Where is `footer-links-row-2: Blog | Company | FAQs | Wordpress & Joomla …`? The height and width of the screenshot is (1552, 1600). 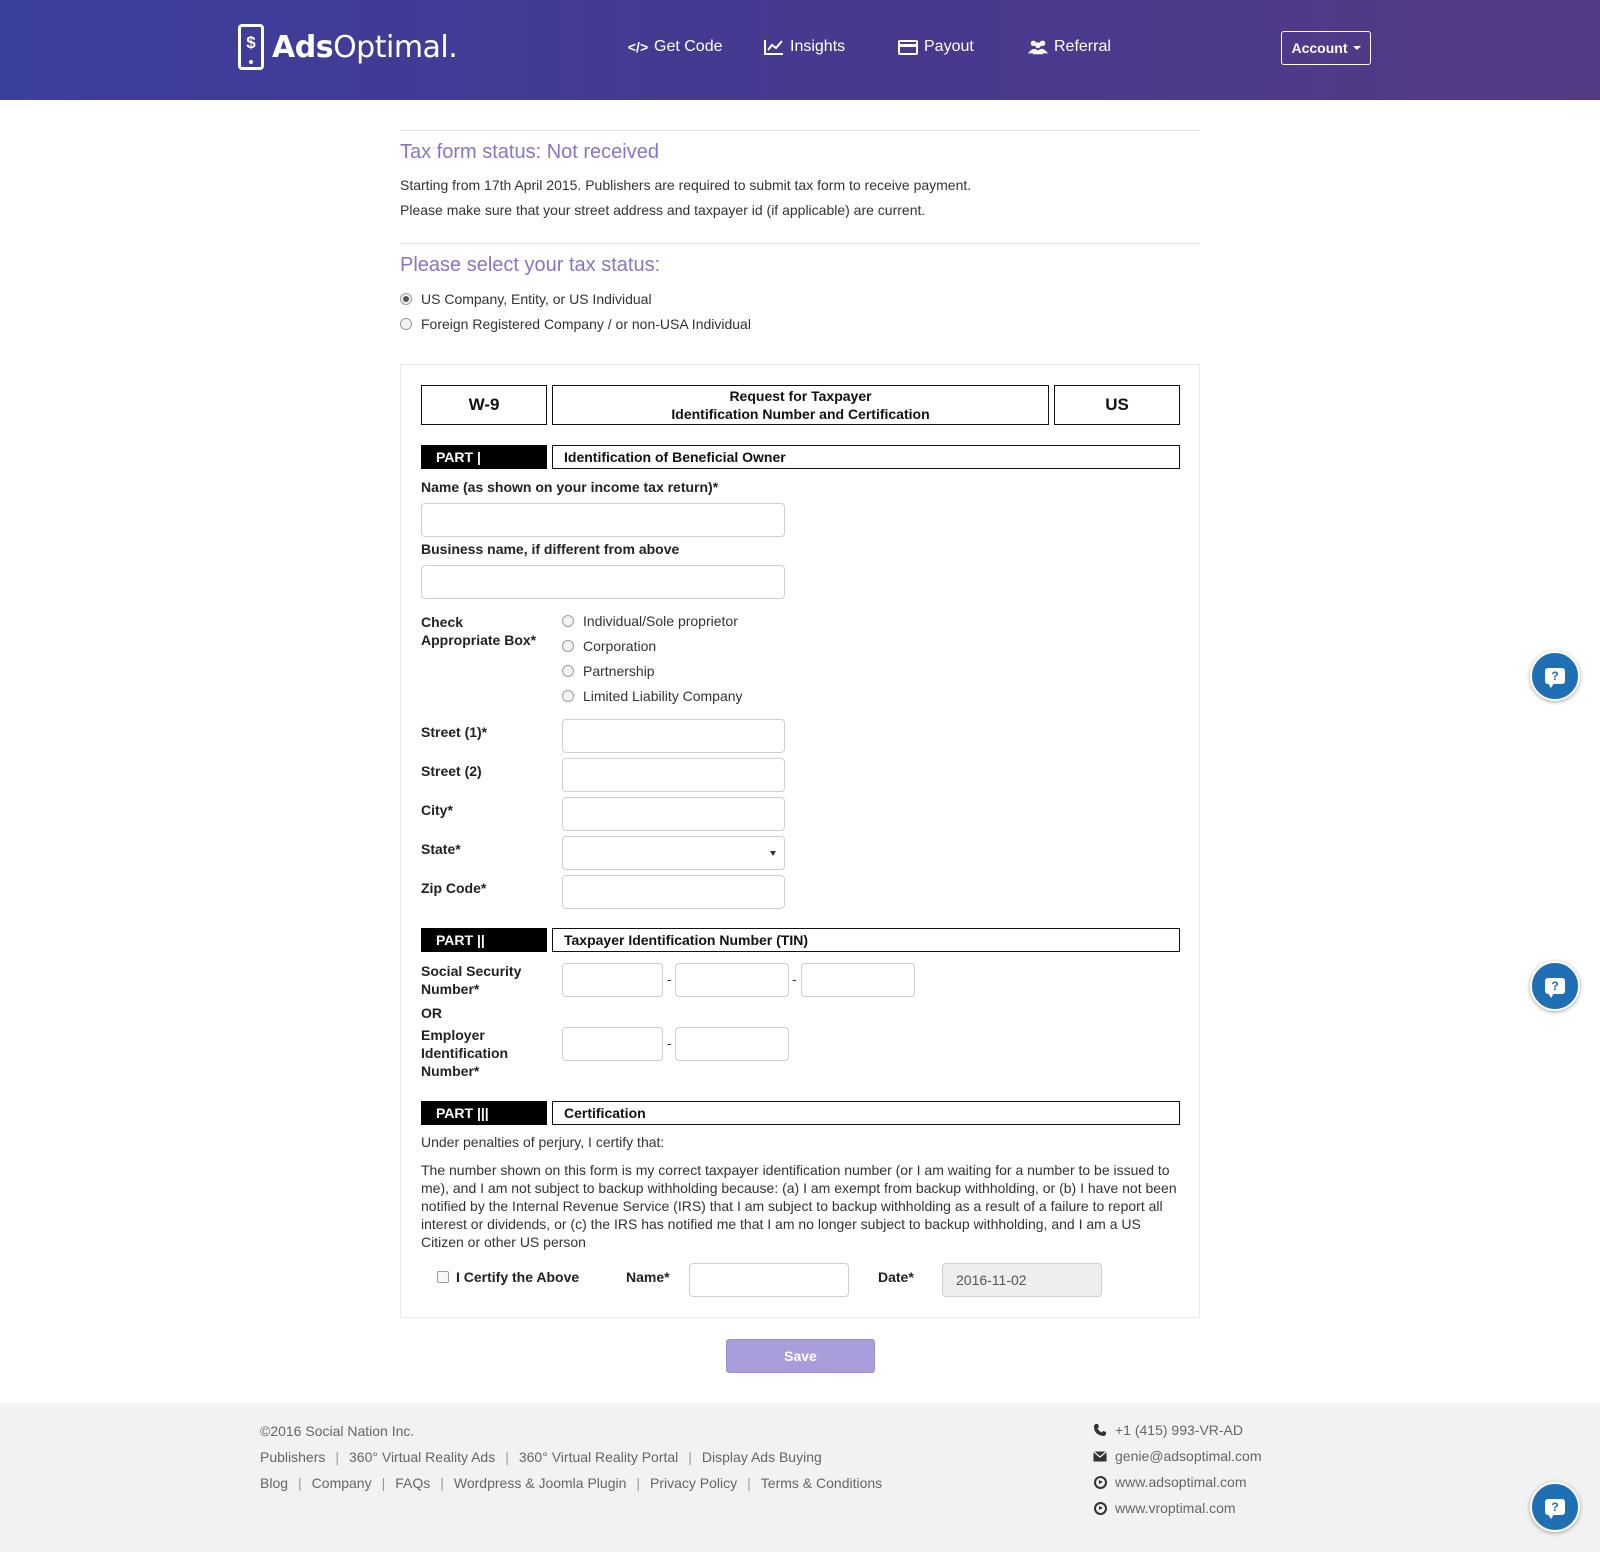
footer-links-row-2: Blog | Company | FAQs | Wordpress & Joomla … is located at coordinates (571, 1483).